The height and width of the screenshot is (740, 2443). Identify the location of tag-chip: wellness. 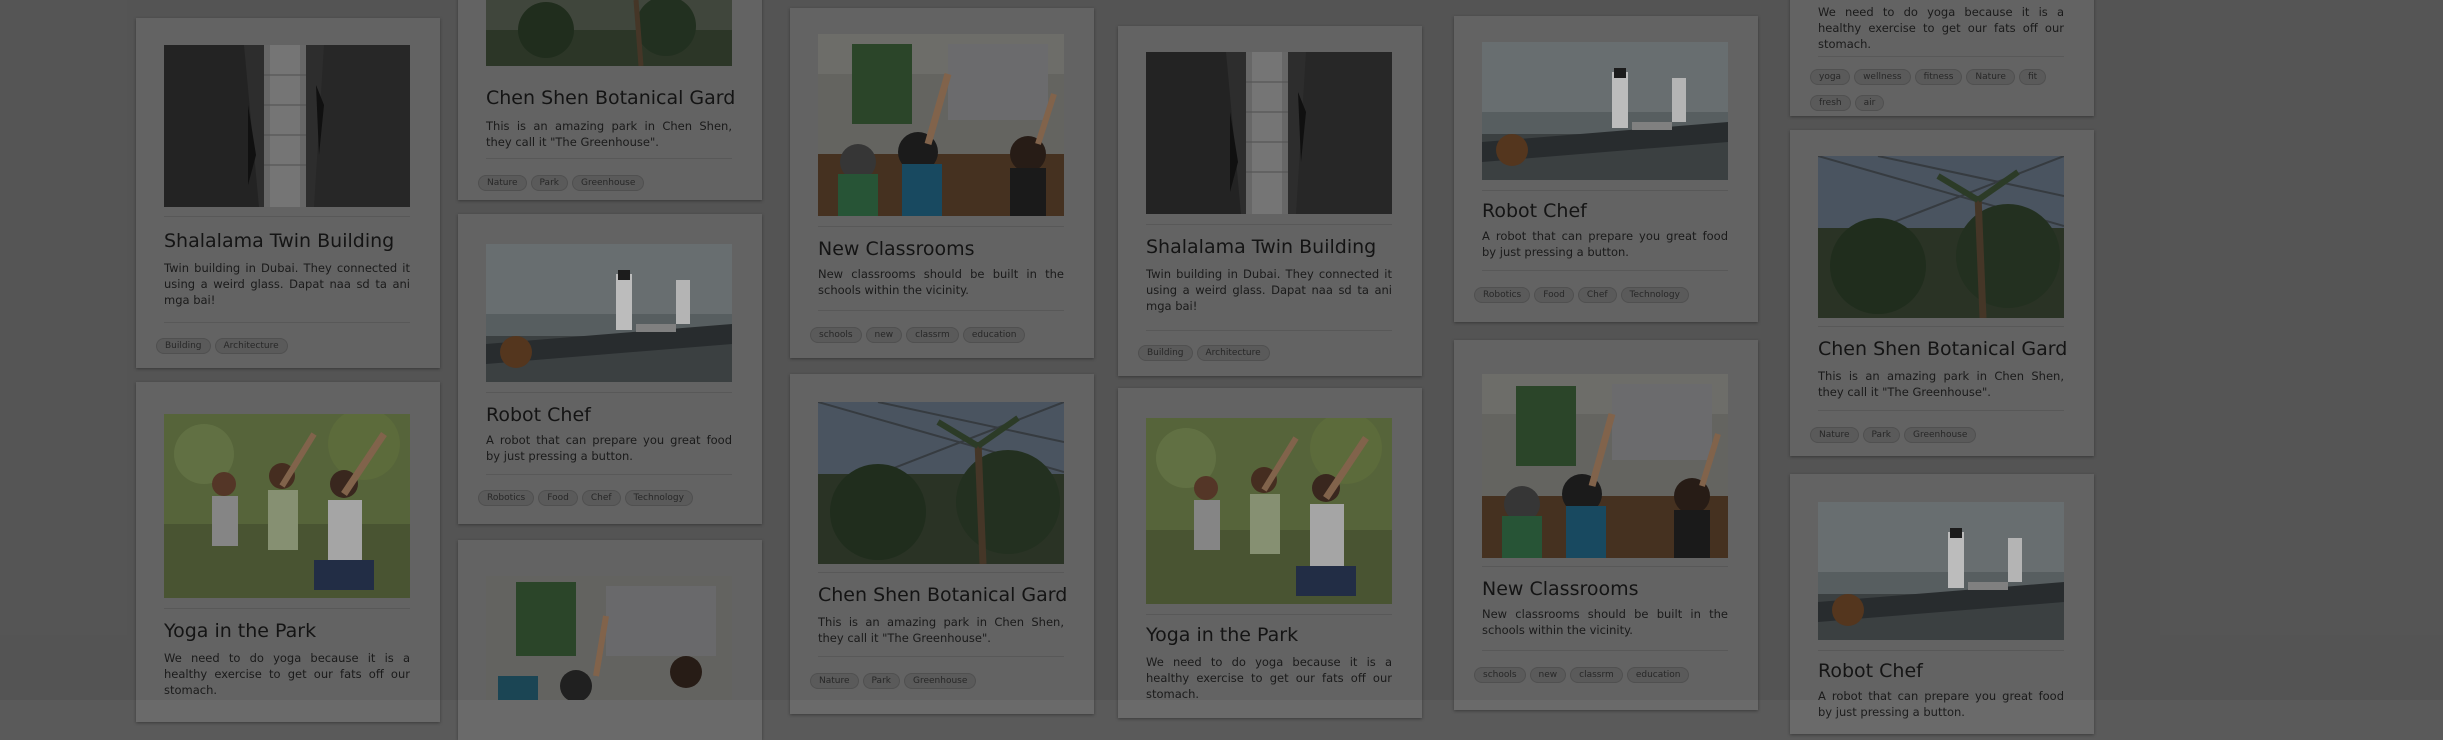
(1882, 77).